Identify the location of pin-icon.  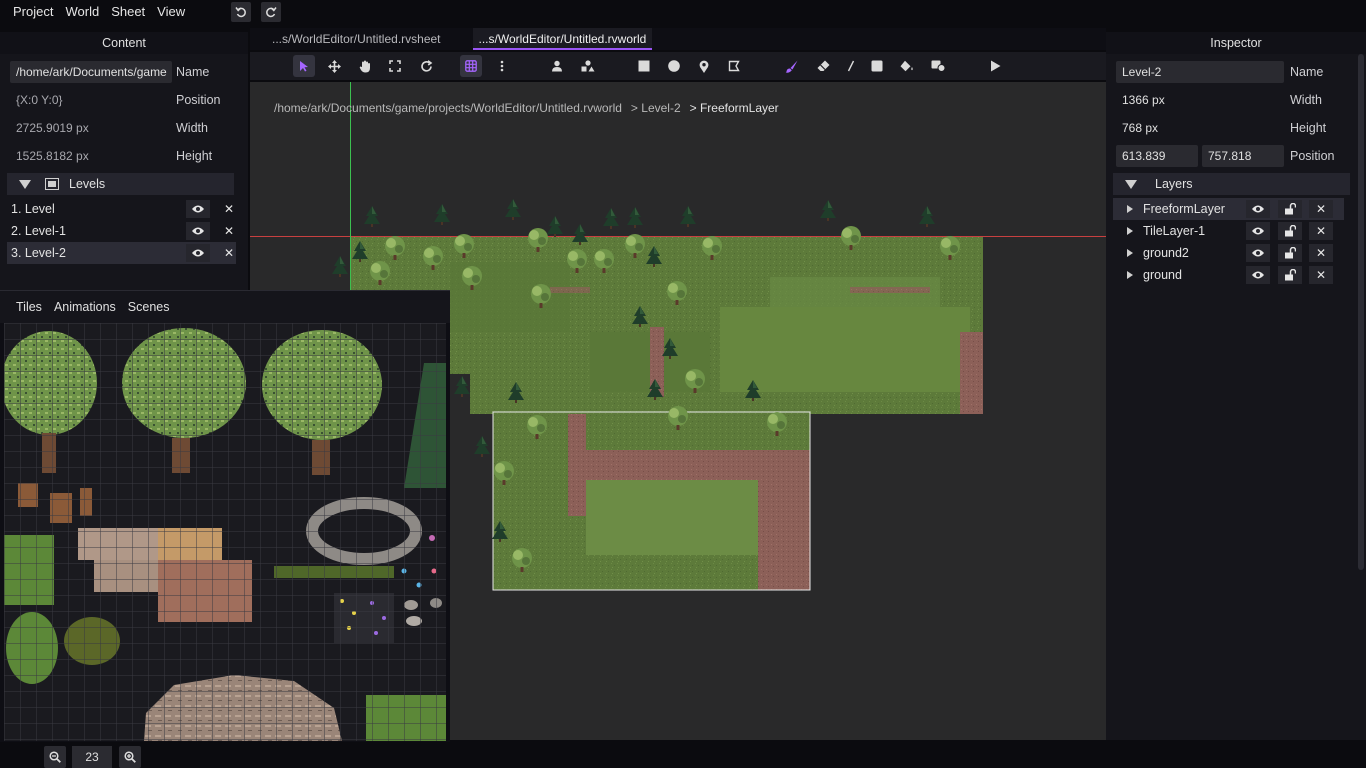
(704, 66).